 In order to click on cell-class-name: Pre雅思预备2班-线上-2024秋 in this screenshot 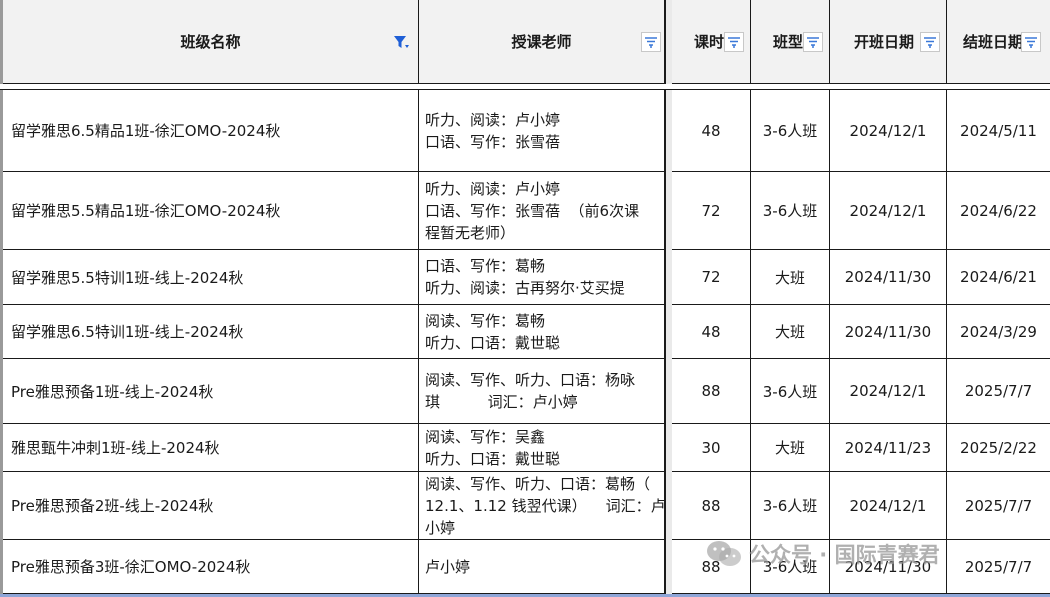, I will do `click(211, 506)`.